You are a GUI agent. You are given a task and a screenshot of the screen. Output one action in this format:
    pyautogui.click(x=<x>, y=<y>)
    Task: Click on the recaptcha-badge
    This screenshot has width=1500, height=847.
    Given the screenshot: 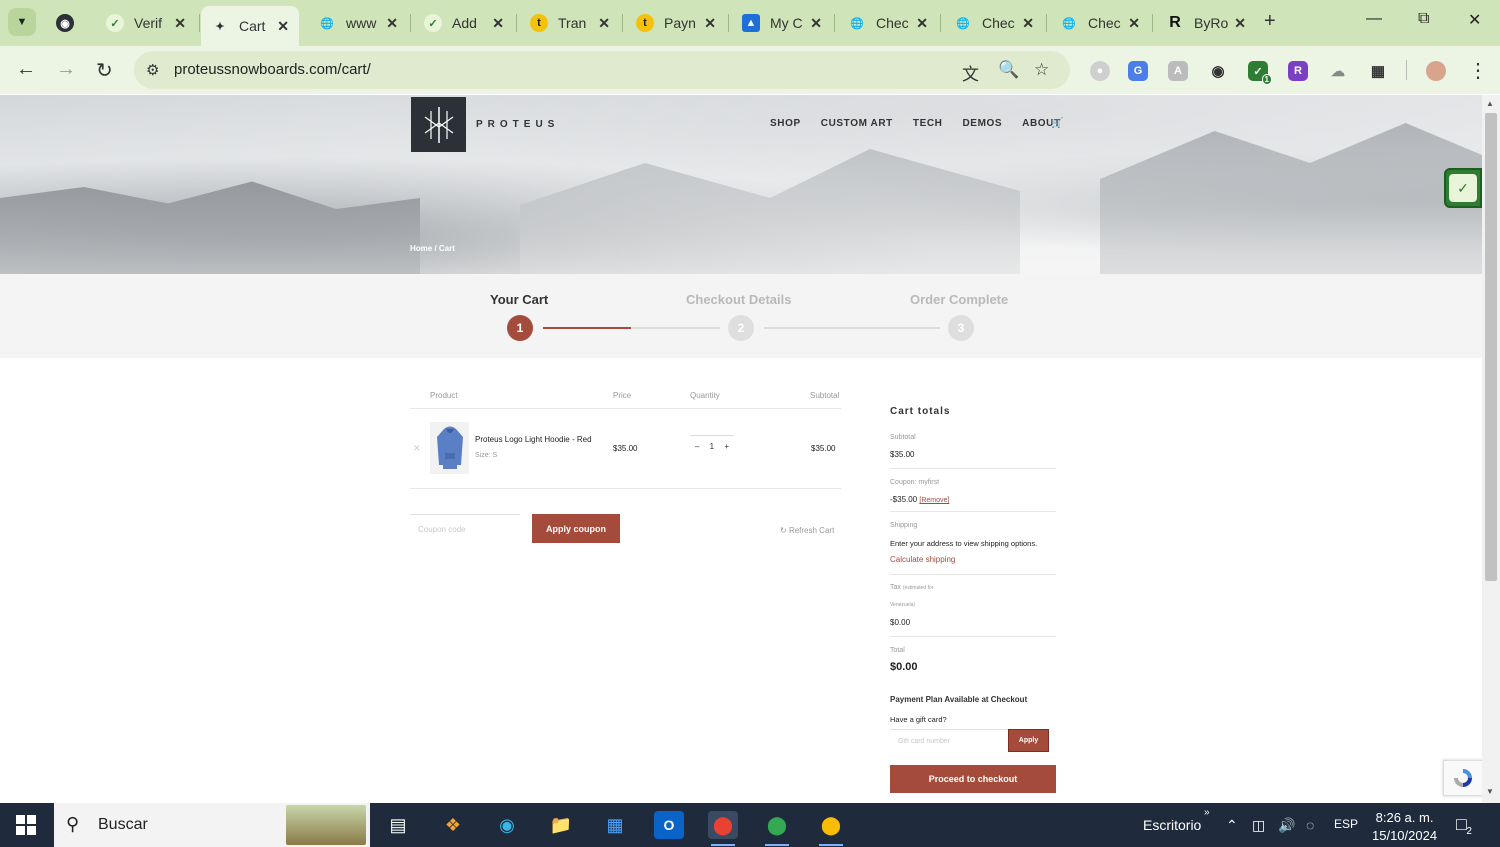 What is the action you would take?
    pyautogui.click(x=1462, y=778)
    